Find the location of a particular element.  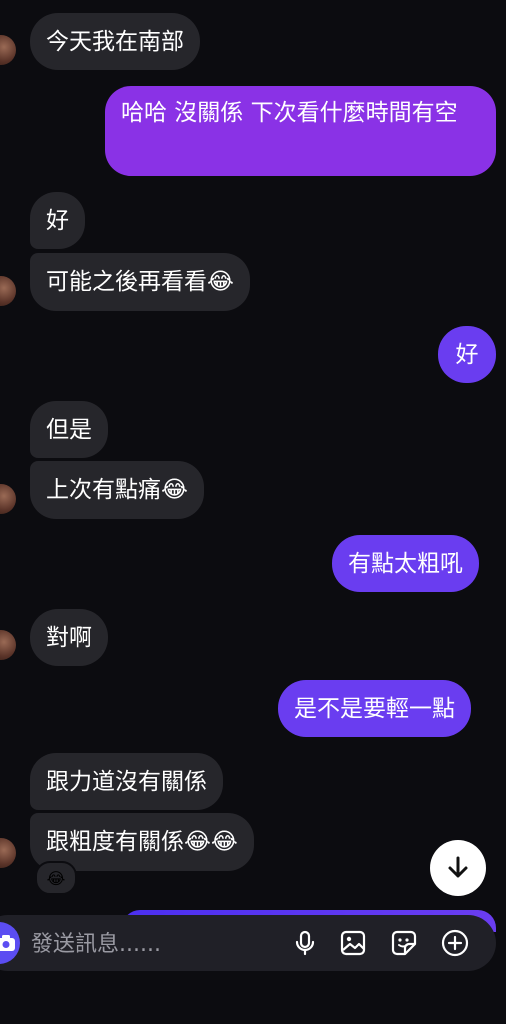

more-options-button is located at coordinates (455, 943).